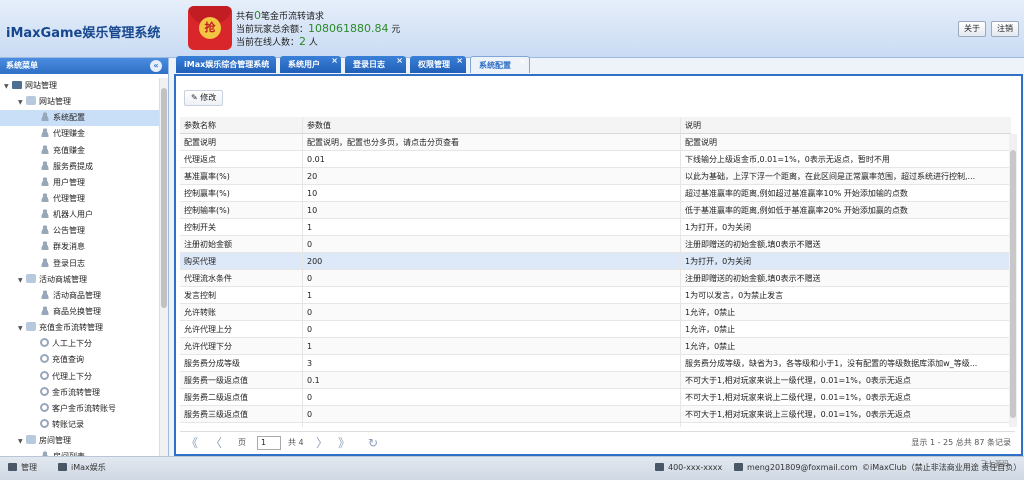  I want to click on sidebar-item: 登录日志, so click(80, 264).